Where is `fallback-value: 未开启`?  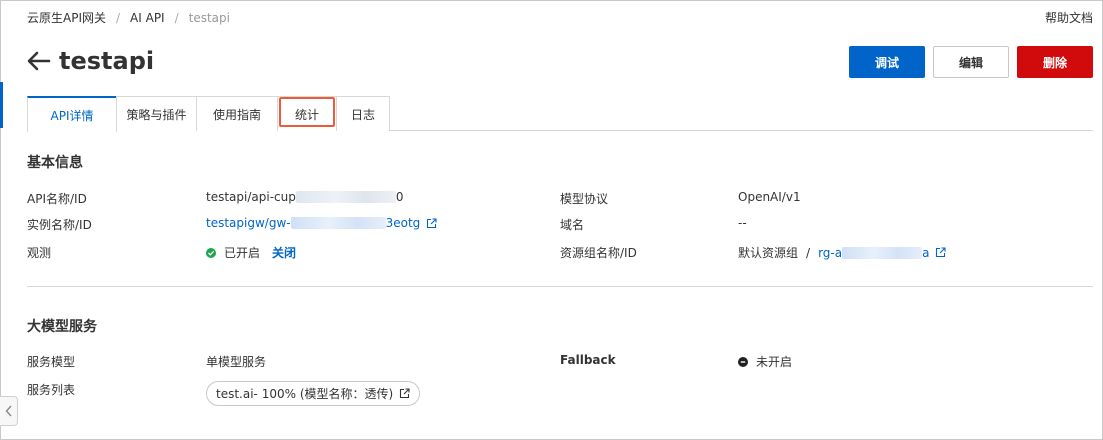
fallback-value: 未开启 is located at coordinates (765, 361).